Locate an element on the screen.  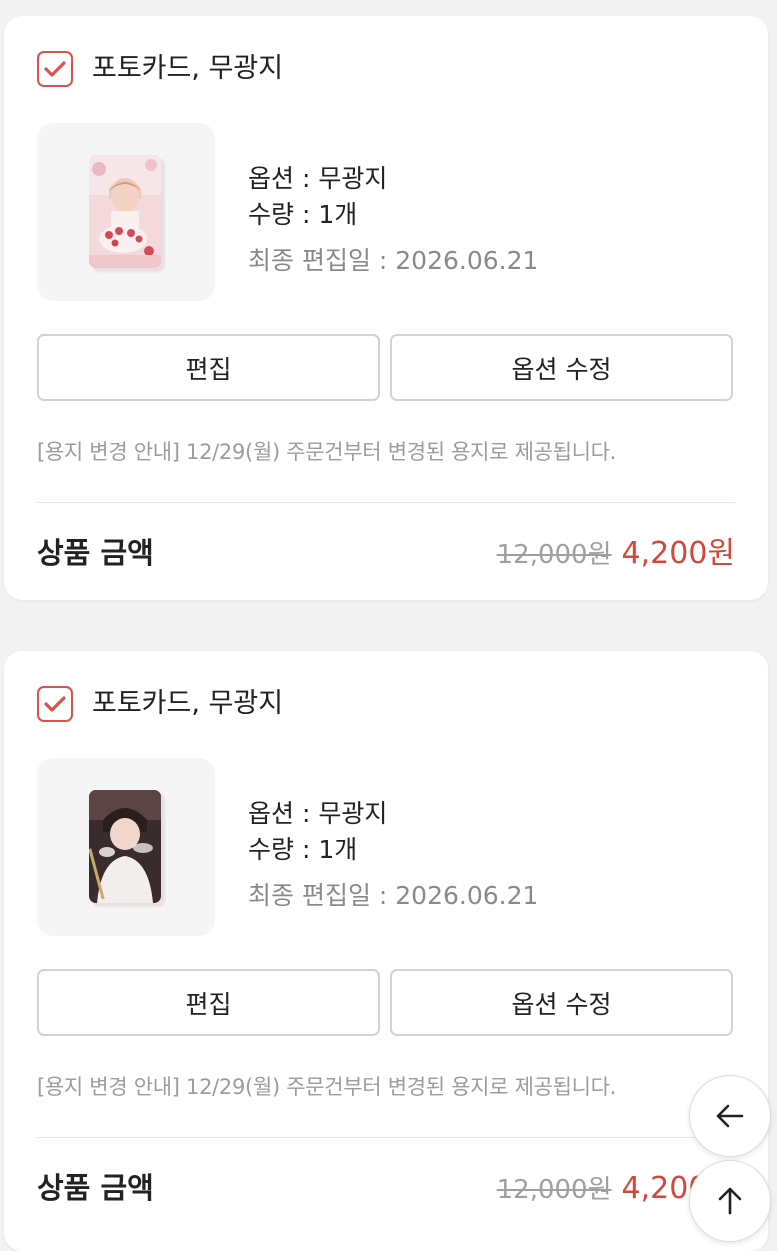
scroll-top-button is located at coordinates (730, 1201).